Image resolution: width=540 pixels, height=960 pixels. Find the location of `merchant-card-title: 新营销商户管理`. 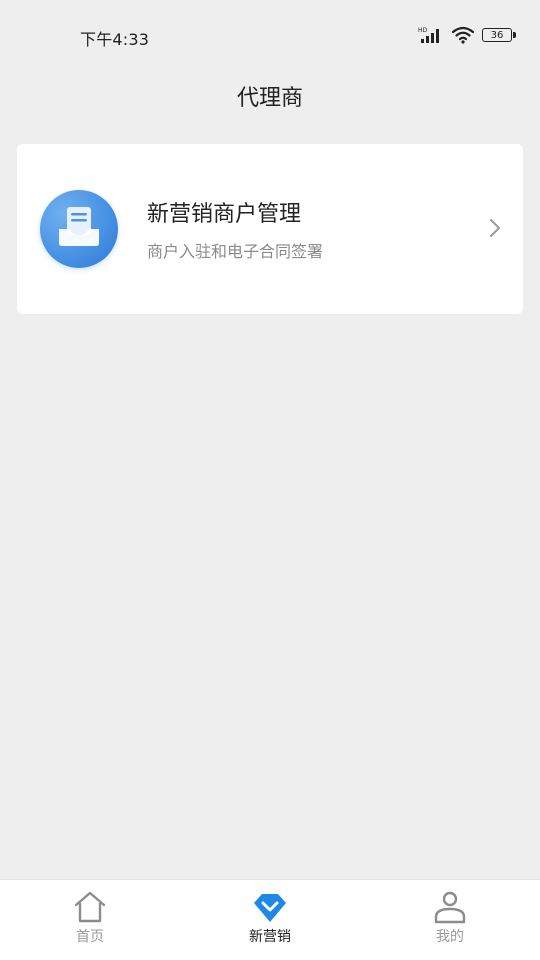

merchant-card-title: 新营销商户管理 is located at coordinates (224, 214).